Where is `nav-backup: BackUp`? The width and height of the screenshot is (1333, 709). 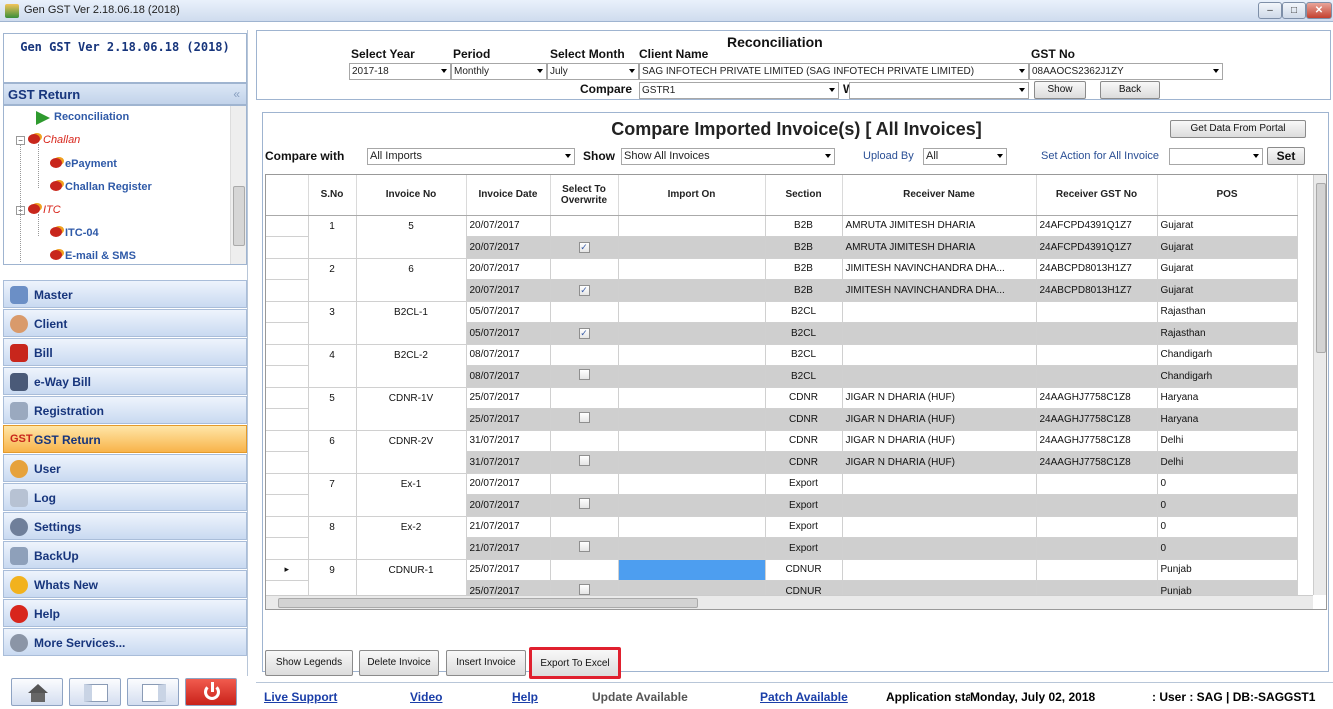 nav-backup: BackUp is located at coordinates (125, 555).